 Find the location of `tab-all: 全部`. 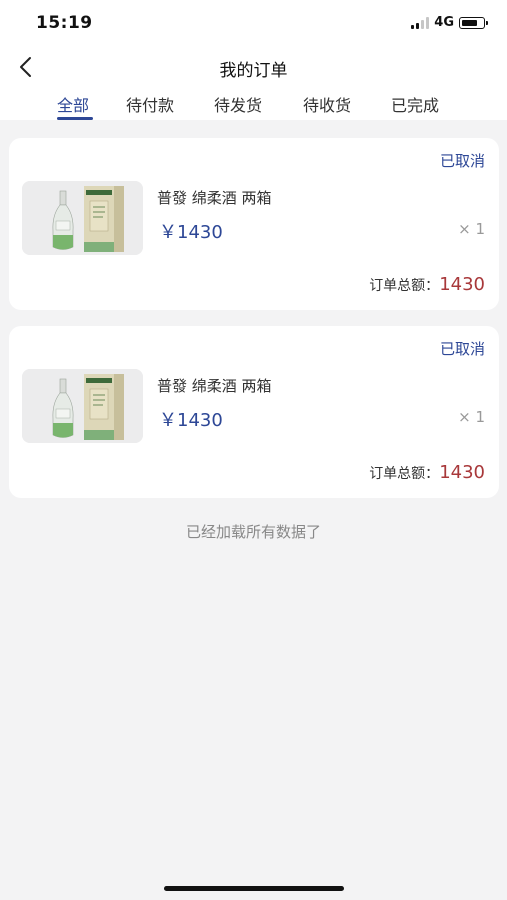

tab-all: 全部 is located at coordinates (73, 104).